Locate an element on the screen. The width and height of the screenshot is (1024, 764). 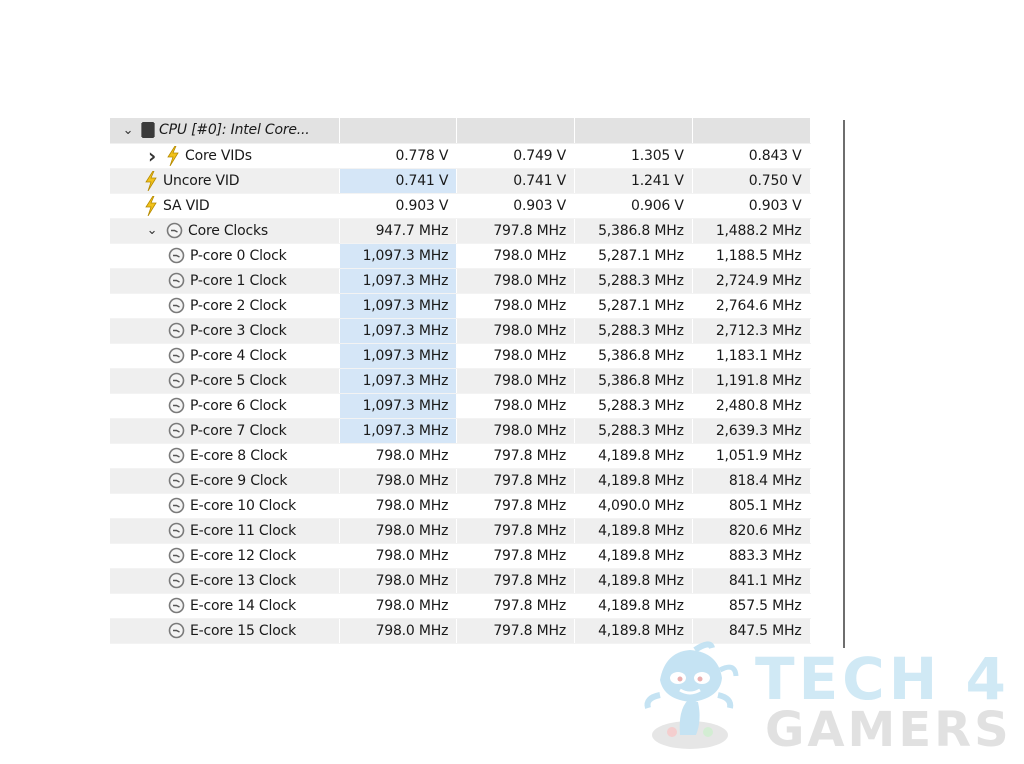
value-average: 2,480.8 MHz is located at coordinates (751, 406).